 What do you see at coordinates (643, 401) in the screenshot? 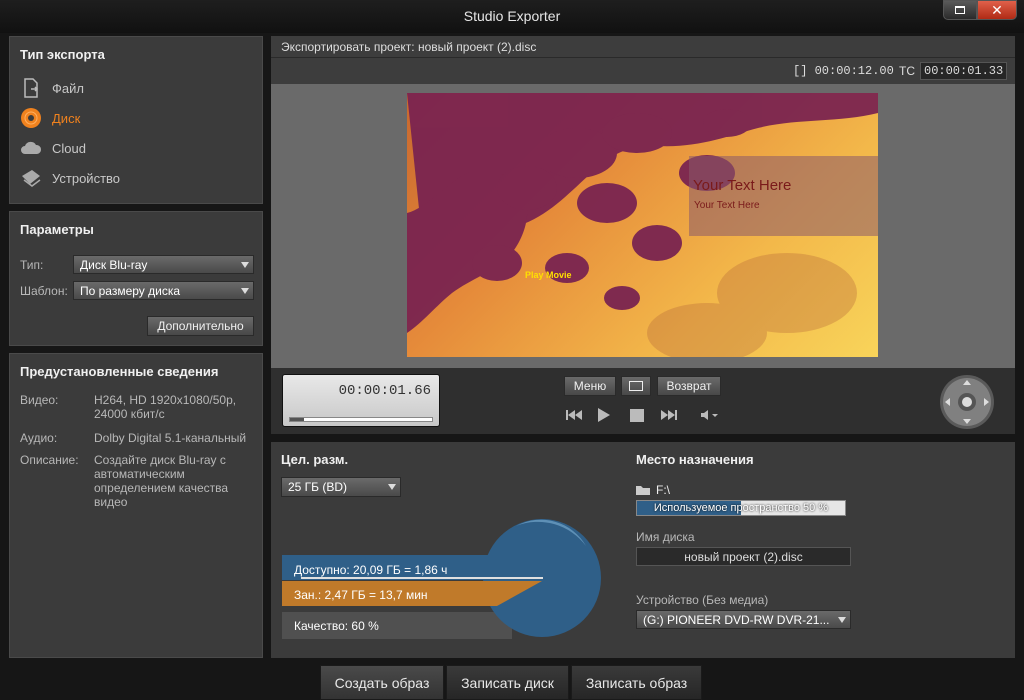
I see `transport-bar: 00:00:01.66 Меню Возврат` at bounding box center [643, 401].